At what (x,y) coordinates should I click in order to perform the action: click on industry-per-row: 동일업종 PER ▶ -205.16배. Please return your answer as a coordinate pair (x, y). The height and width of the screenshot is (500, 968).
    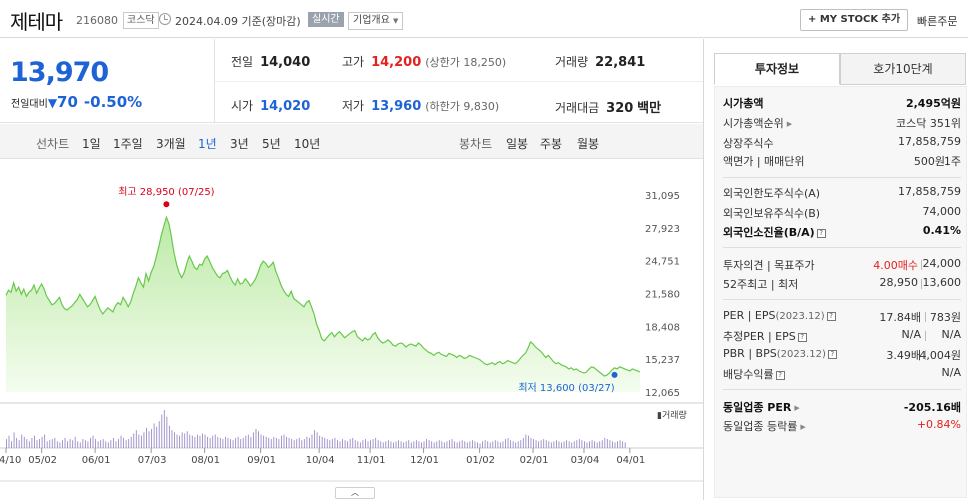
    Looking at the image, I should click on (842, 408).